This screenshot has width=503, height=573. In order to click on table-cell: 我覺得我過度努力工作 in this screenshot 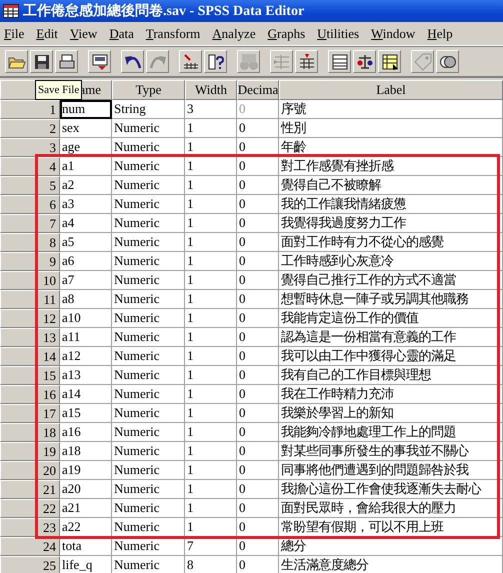, I will do `click(391, 223)`.